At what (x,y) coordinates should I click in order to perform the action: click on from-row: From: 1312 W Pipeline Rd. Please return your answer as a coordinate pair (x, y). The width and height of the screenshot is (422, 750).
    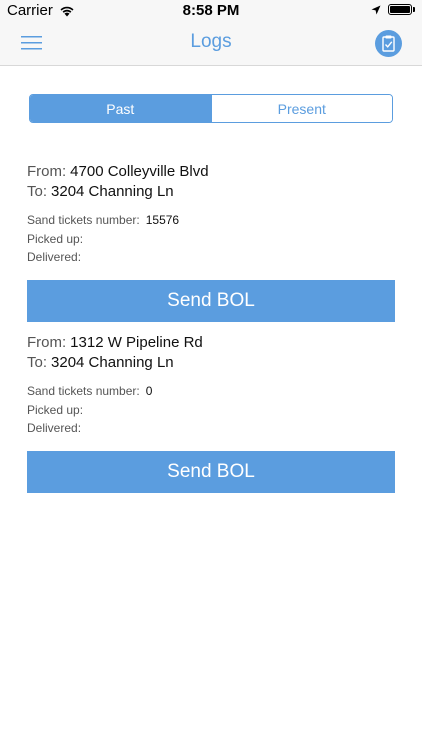
    Looking at the image, I should click on (115, 342).